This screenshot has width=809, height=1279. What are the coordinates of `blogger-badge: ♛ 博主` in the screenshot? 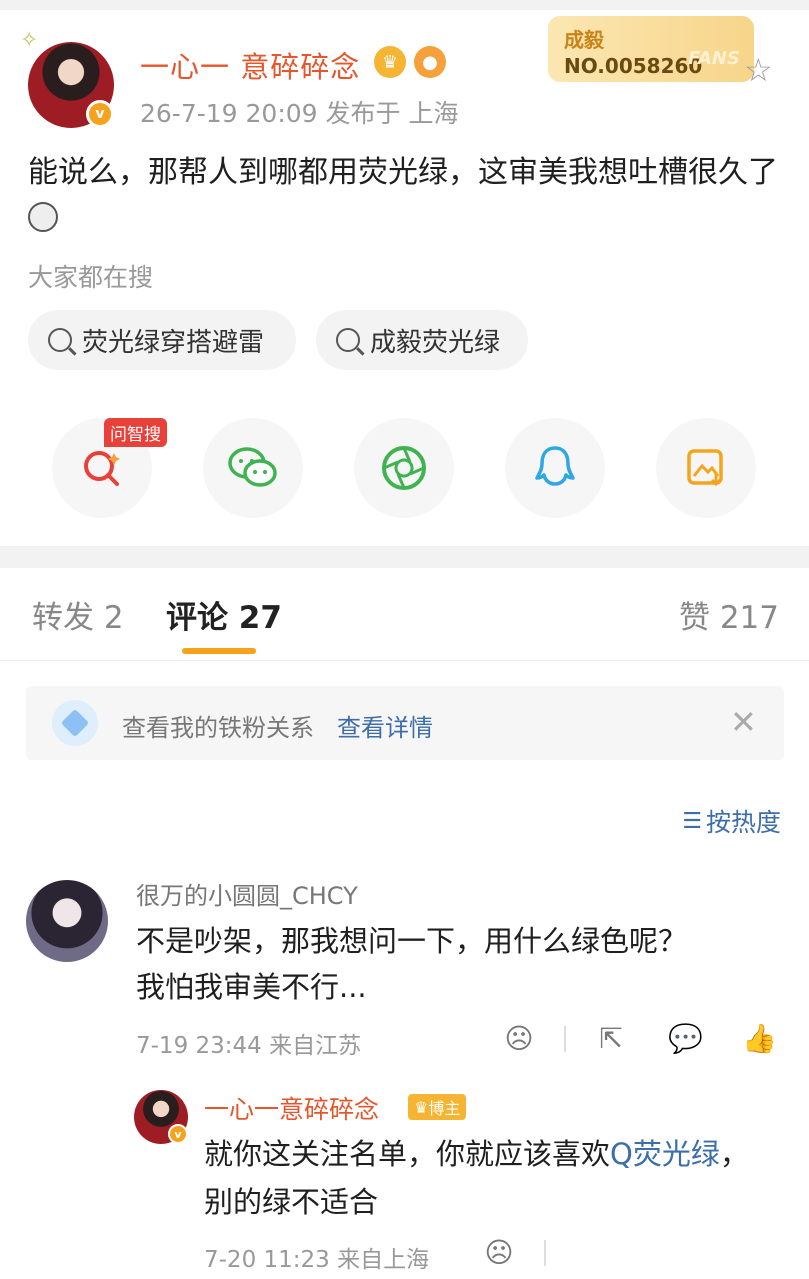 It's located at (437, 1107).